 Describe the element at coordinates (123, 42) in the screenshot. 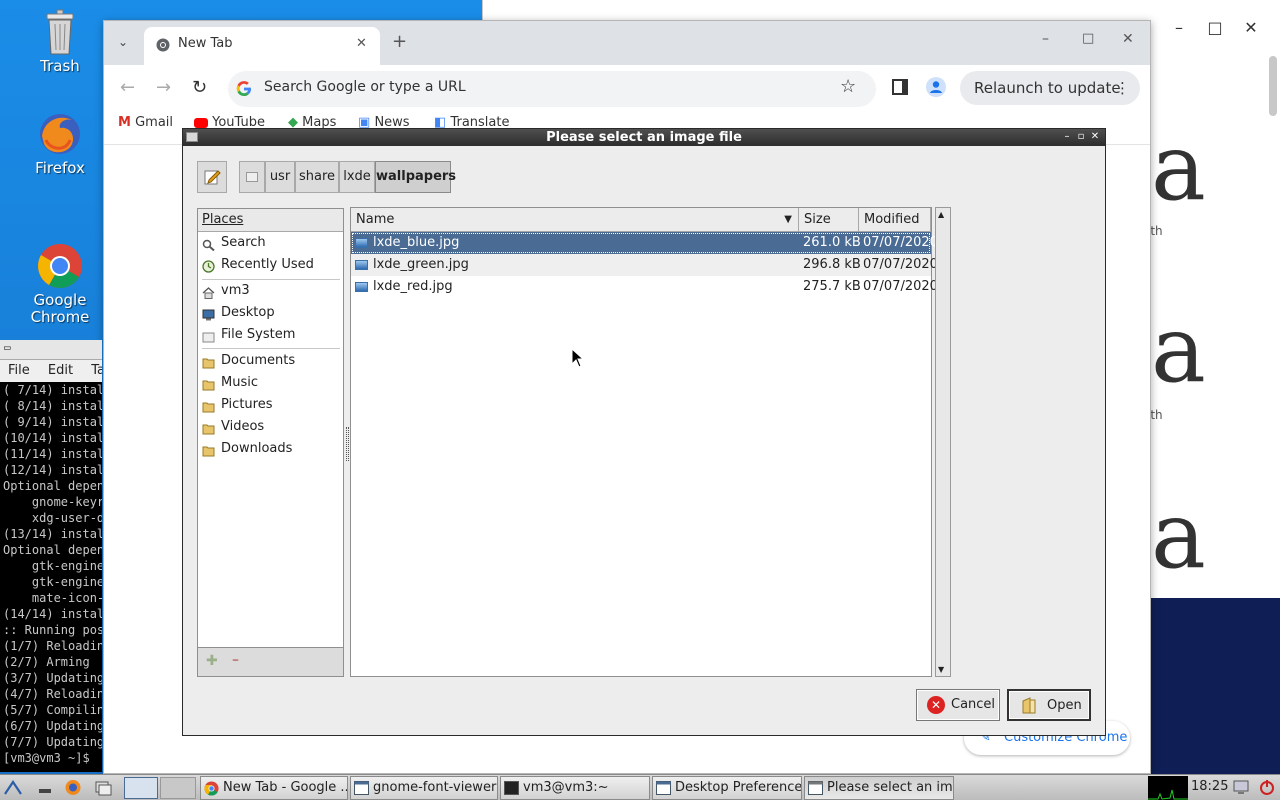

I see `tab-search-icon: ⌄` at that location.